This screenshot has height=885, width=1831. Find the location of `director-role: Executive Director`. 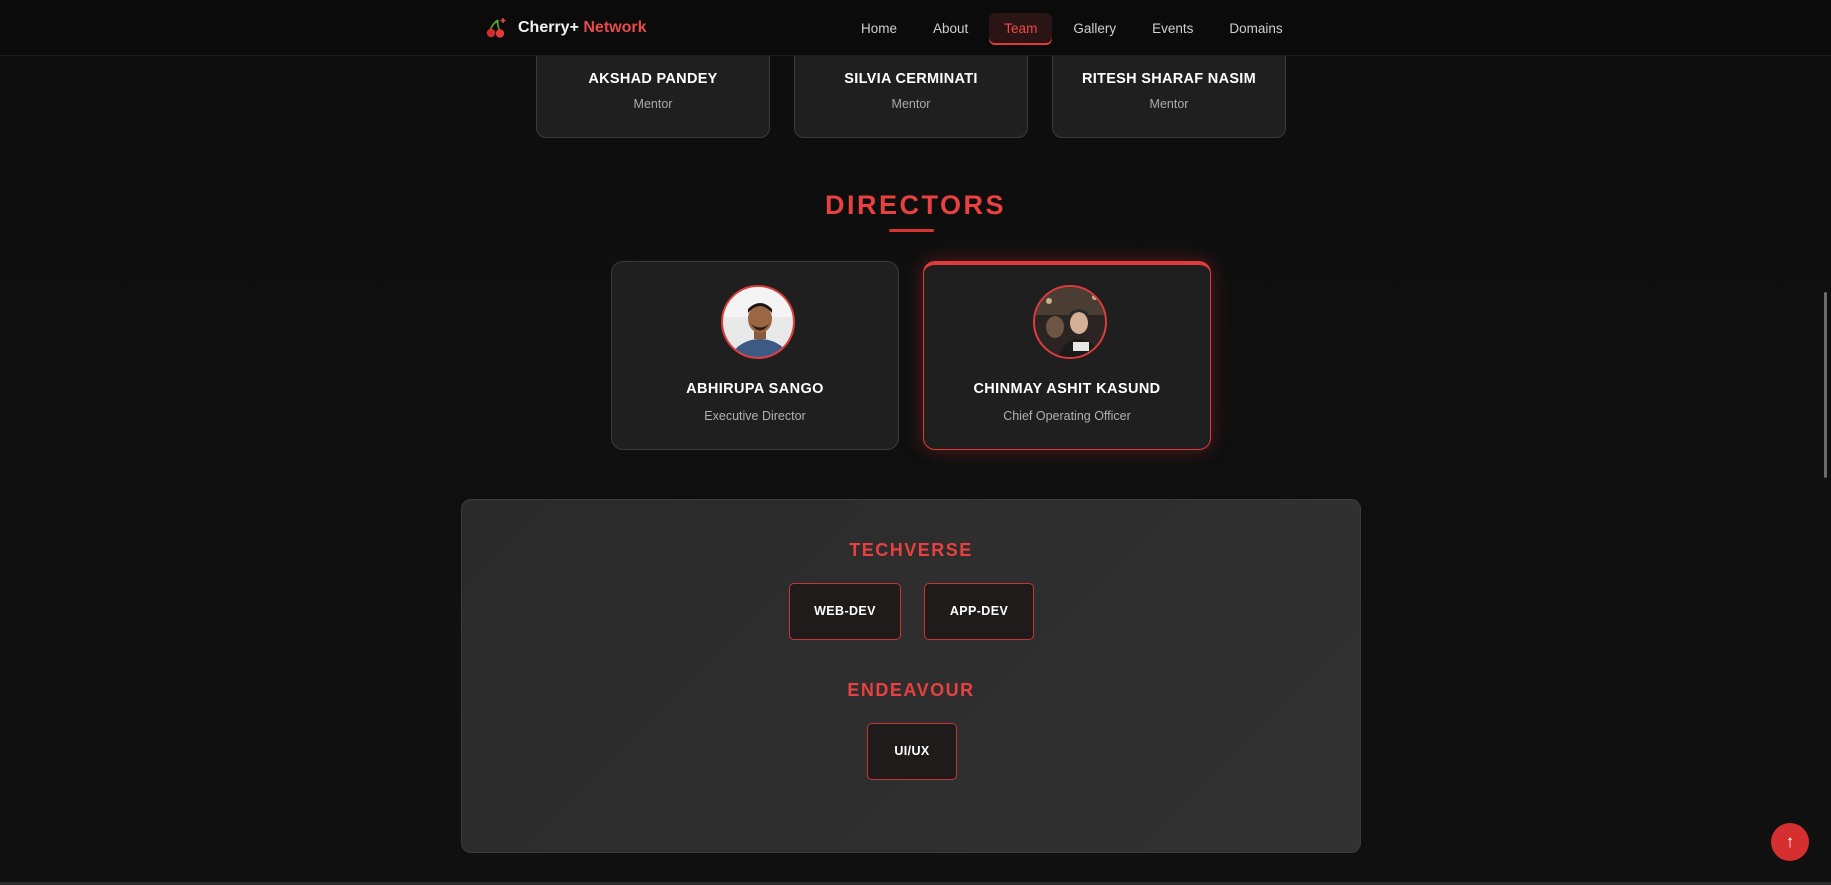

director-role: Executive Director is located at coordinates (755, 416).